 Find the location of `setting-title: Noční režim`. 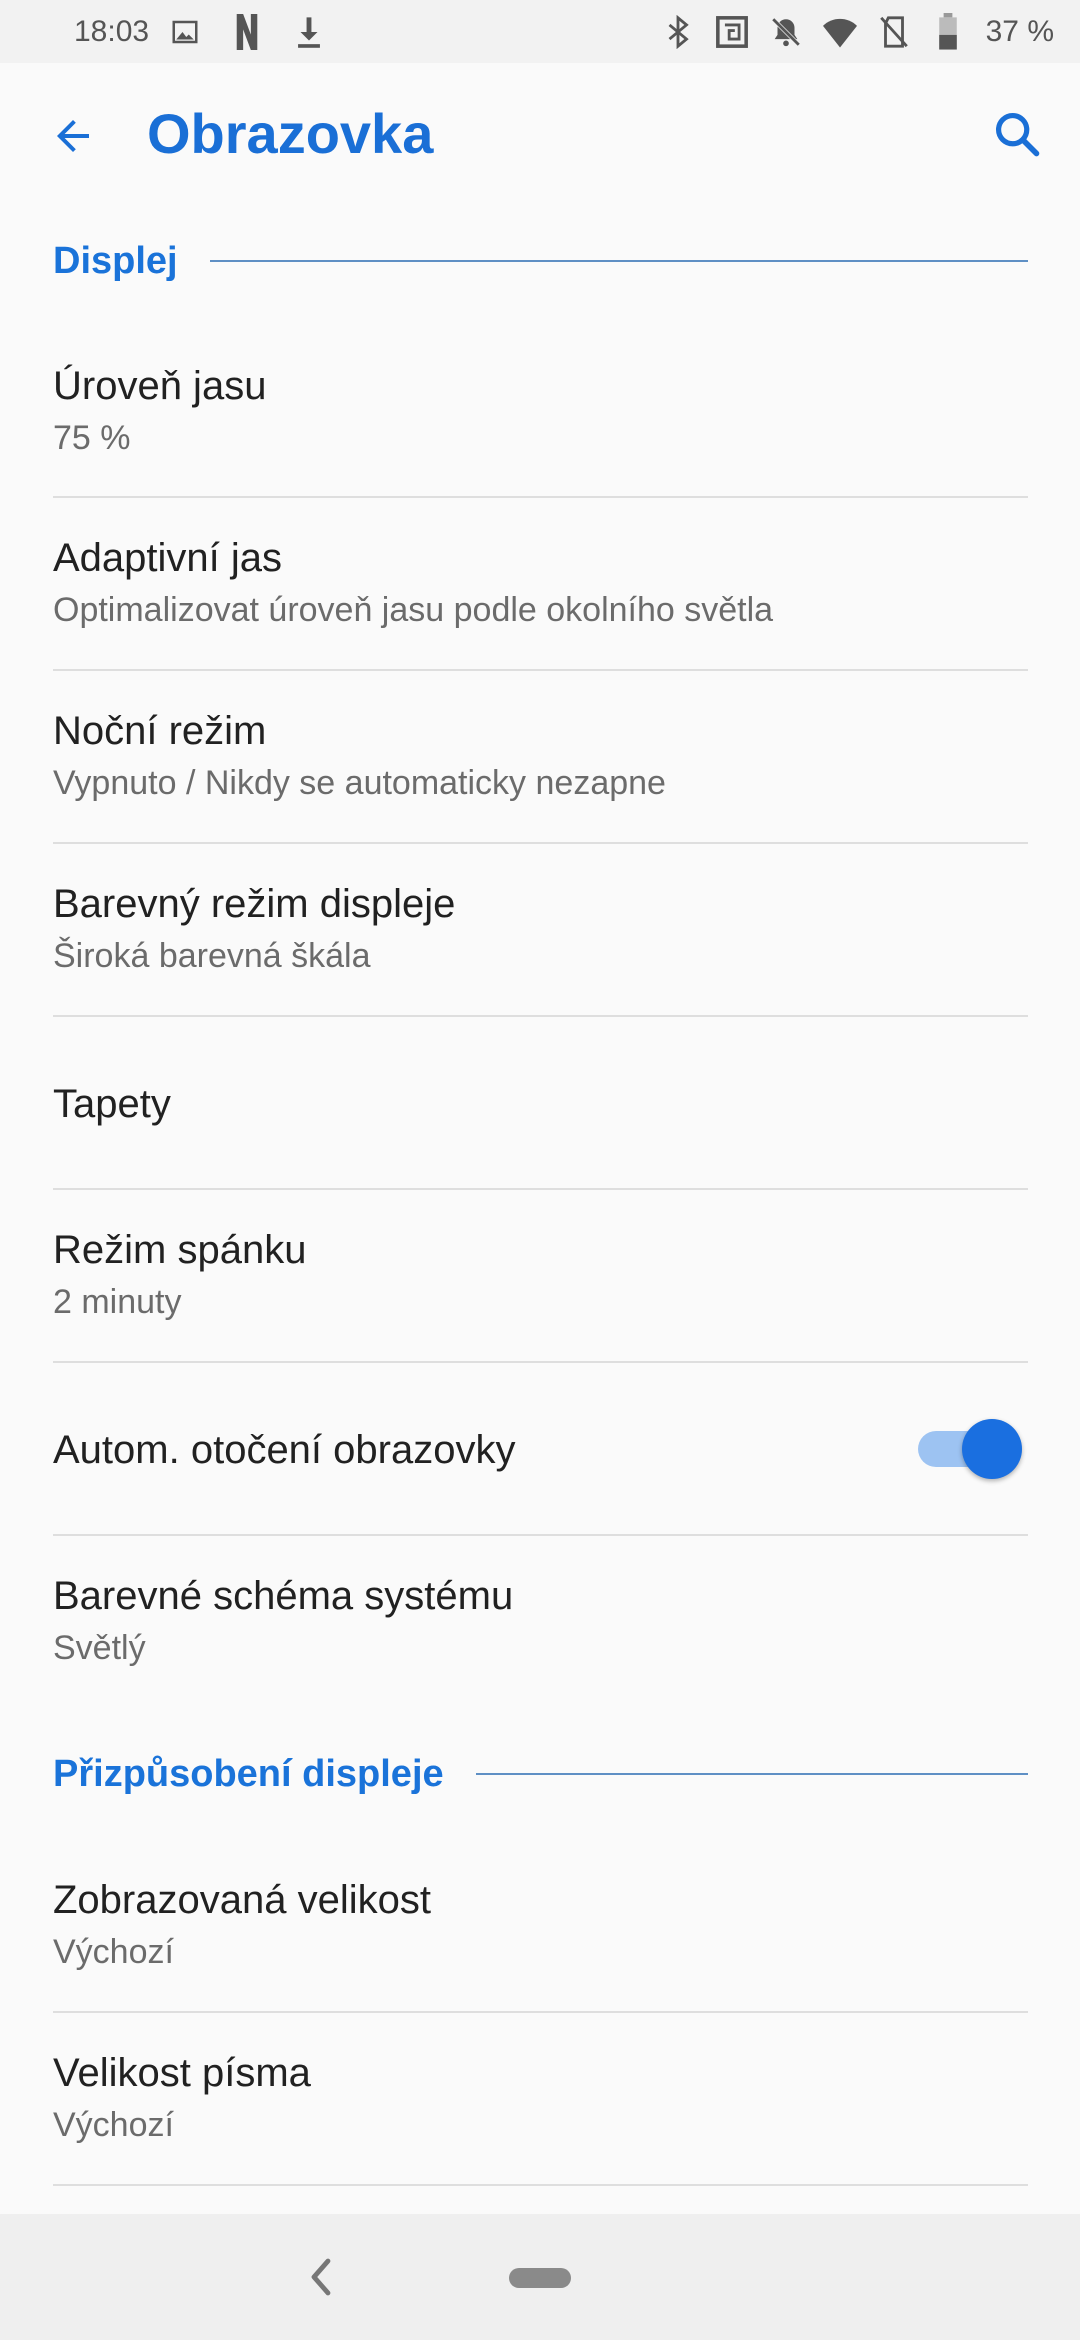

setting-title: Noční režim is located at coordinates (160, 731).